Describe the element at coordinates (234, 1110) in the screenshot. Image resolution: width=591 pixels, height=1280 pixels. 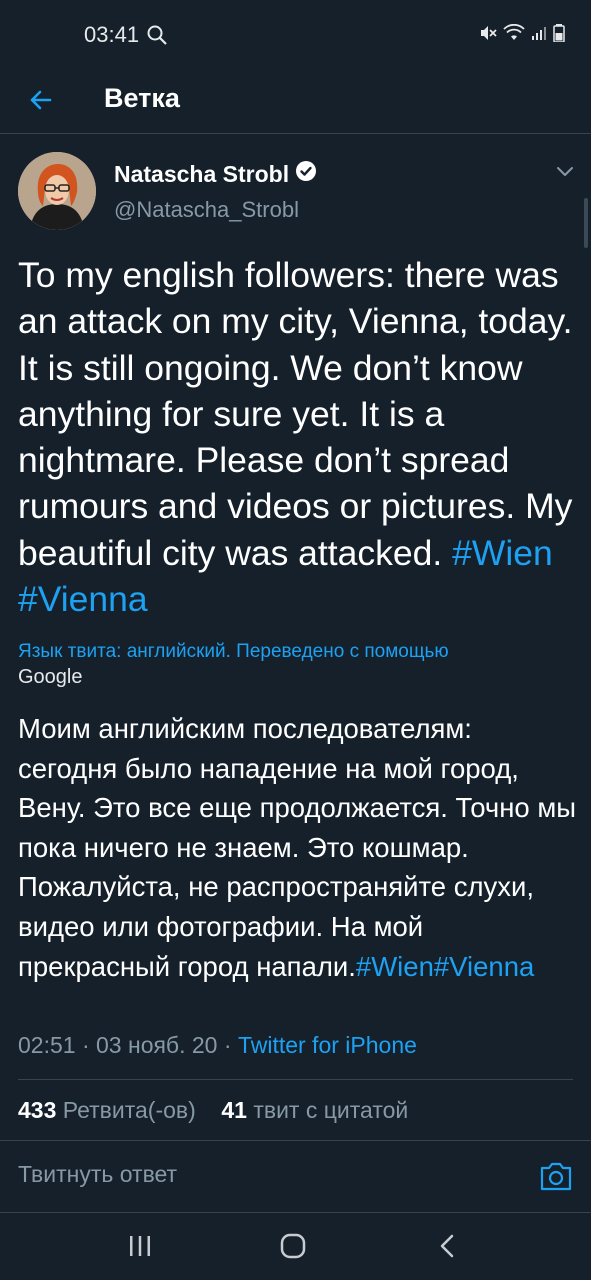
I see `quotes-count: 41` at that location.